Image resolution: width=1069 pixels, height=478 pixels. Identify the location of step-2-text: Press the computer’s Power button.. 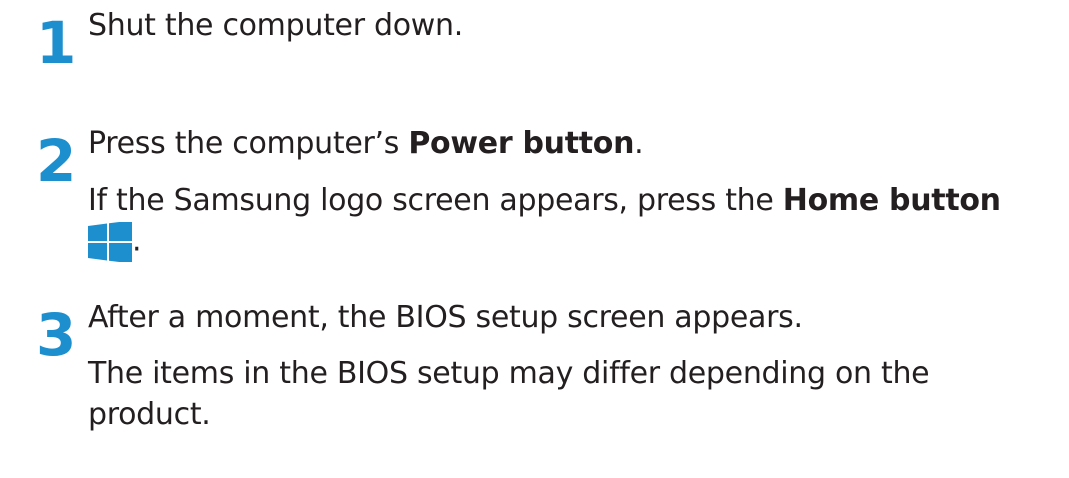
(366, 144).